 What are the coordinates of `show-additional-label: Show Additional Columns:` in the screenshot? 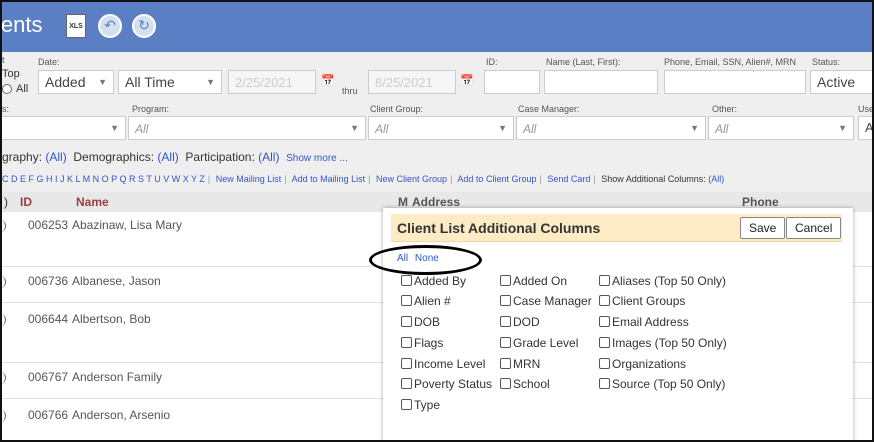 It's located at (653, 179).